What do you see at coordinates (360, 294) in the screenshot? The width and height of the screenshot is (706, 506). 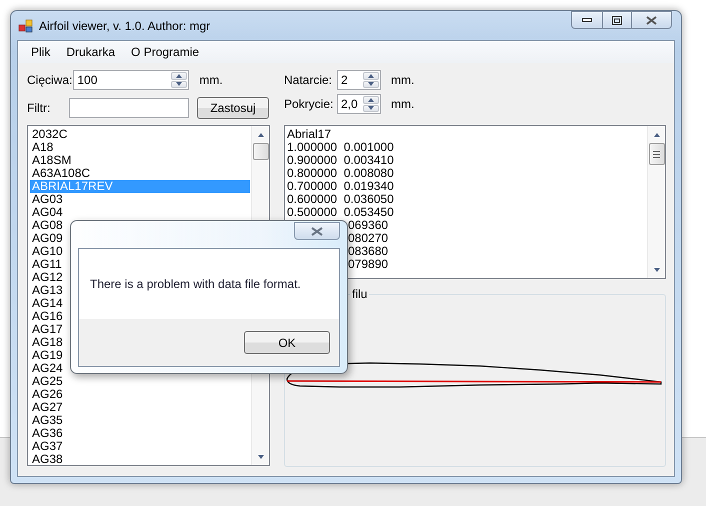 I see `group-label: filu` at bounding box center [360, 294].